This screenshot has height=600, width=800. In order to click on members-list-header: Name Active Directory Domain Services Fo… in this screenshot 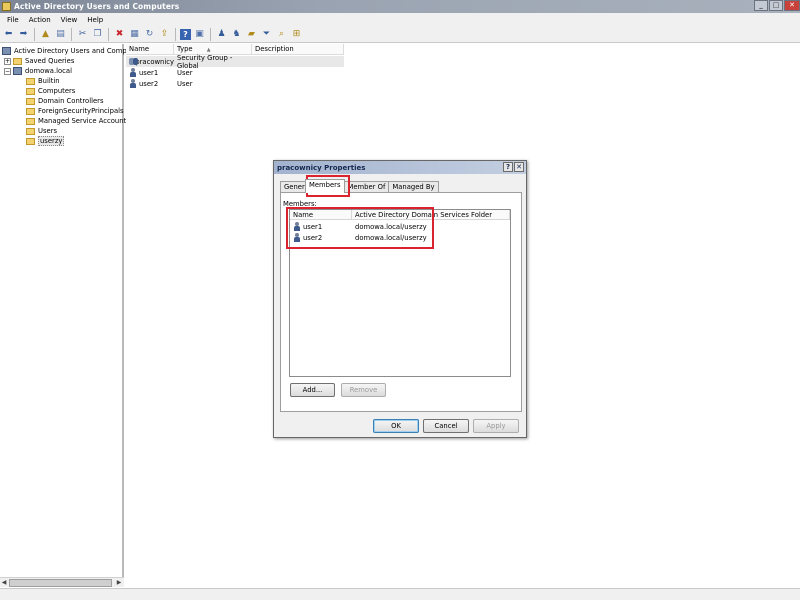, I will do `click(400, 215)`.